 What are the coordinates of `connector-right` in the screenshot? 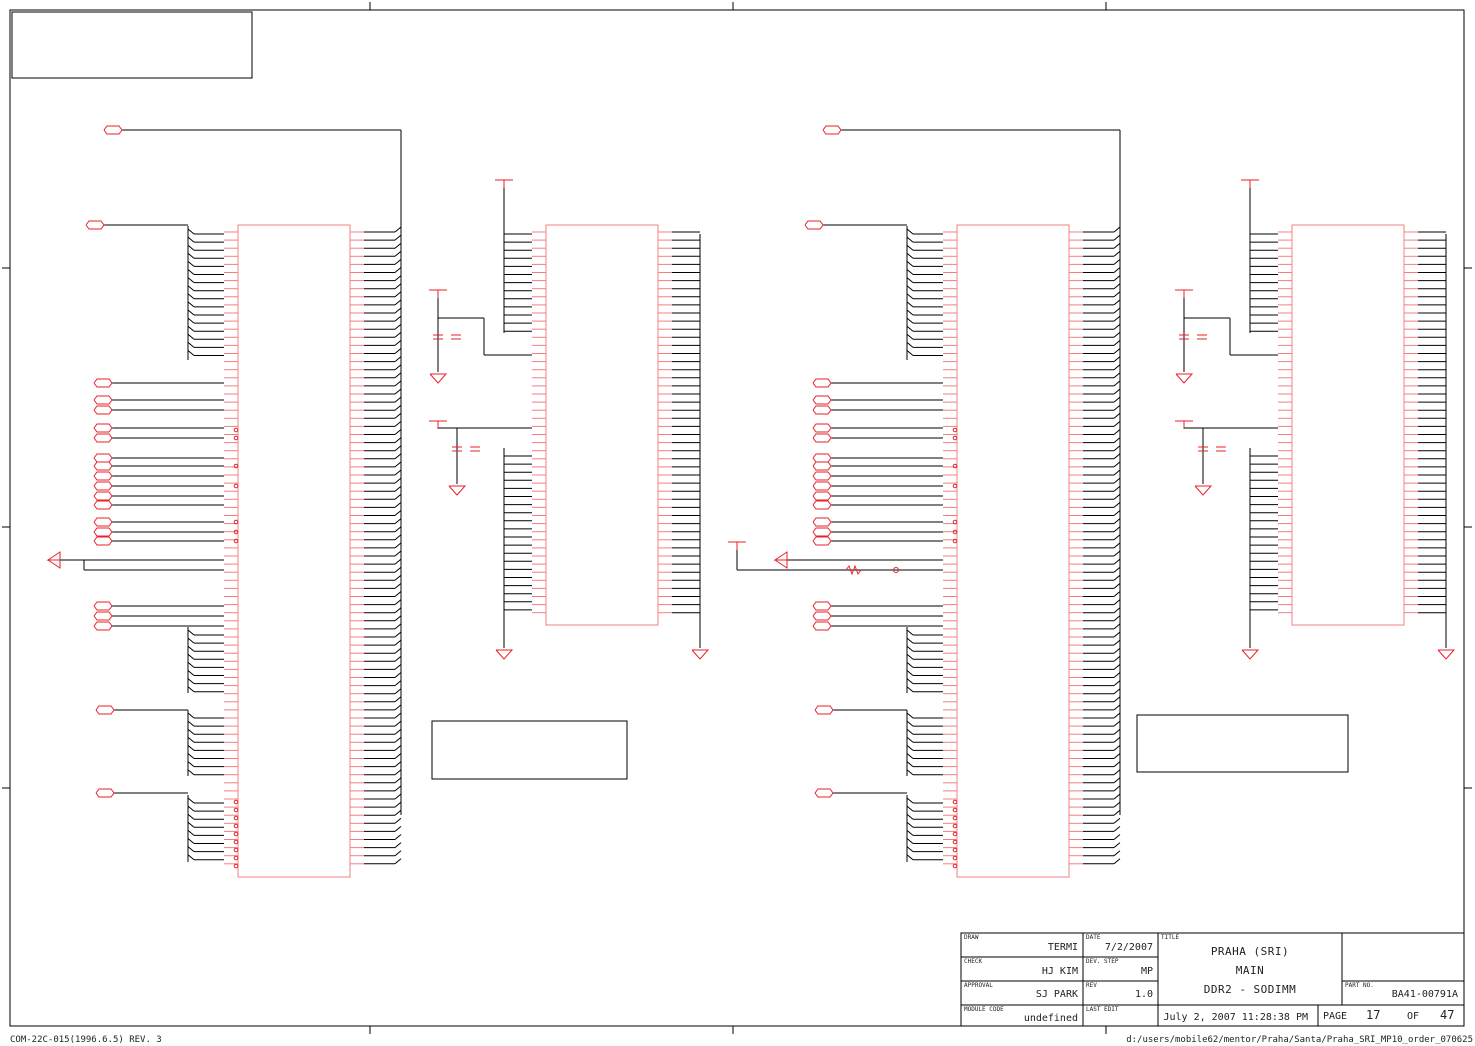 It's located at (1013, 551).